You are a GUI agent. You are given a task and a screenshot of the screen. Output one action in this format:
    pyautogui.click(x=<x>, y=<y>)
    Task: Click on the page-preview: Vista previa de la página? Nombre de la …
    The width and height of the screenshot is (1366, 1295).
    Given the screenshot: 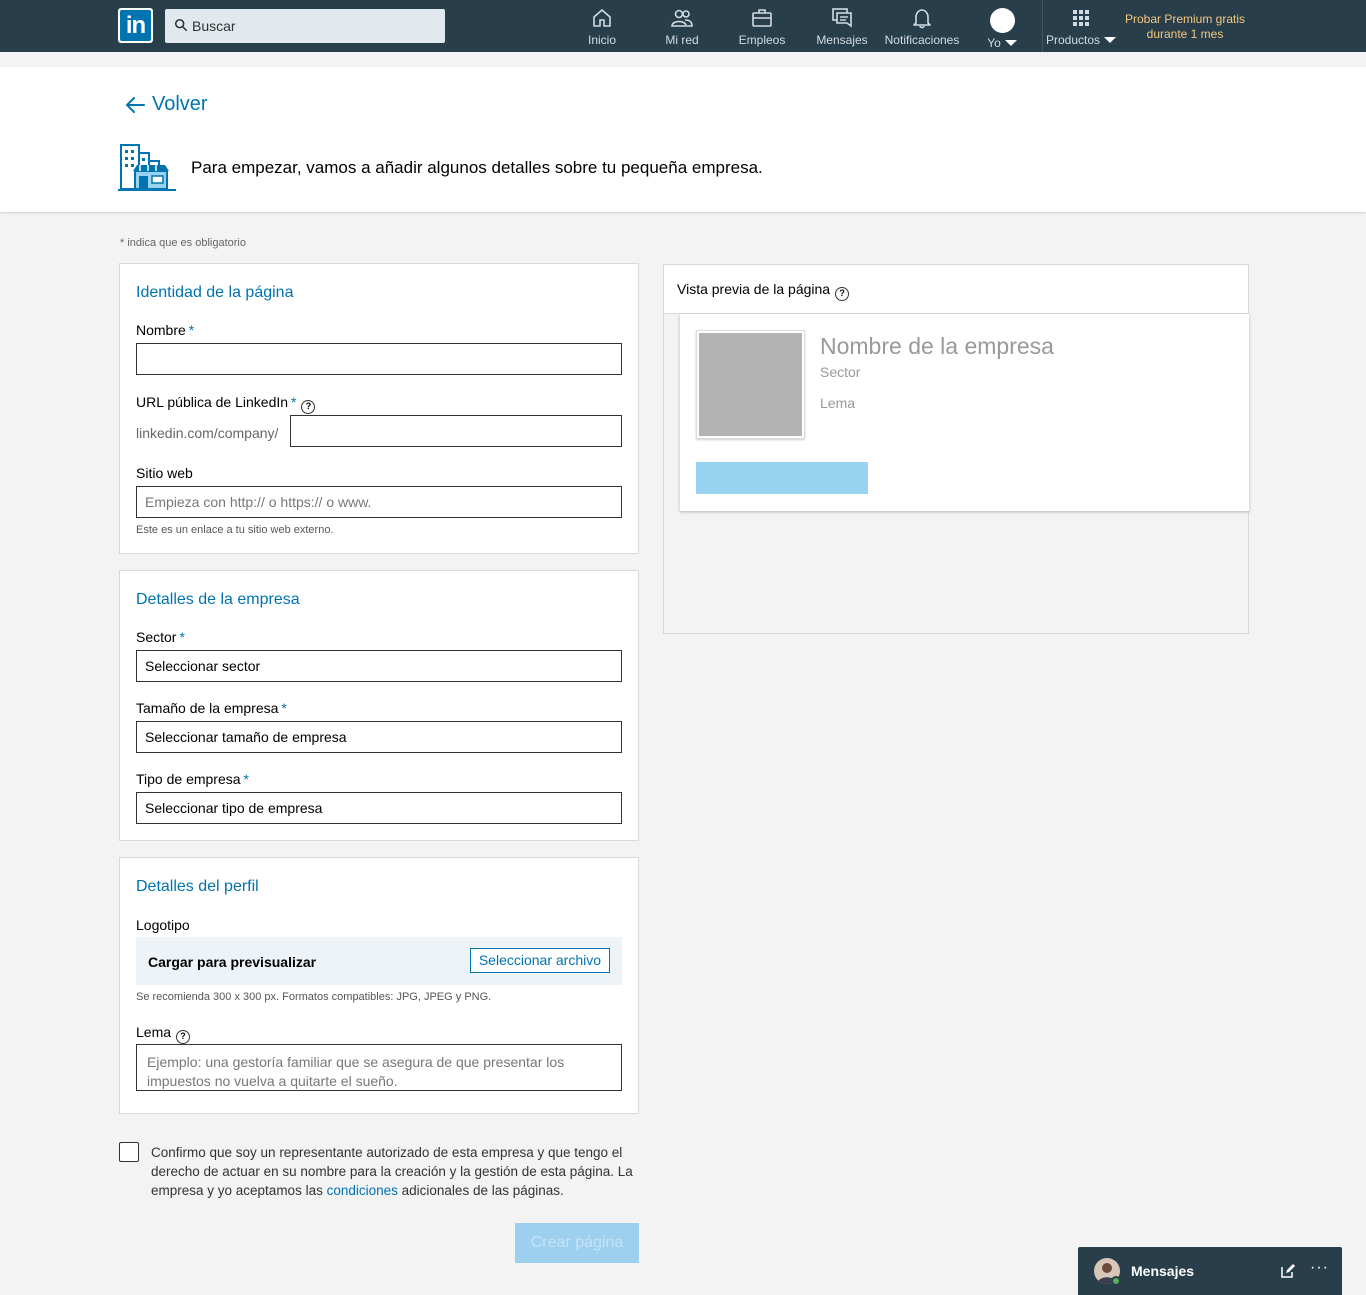 What is the action you would take?
    pyautogui.click(x=956, y=449)
    